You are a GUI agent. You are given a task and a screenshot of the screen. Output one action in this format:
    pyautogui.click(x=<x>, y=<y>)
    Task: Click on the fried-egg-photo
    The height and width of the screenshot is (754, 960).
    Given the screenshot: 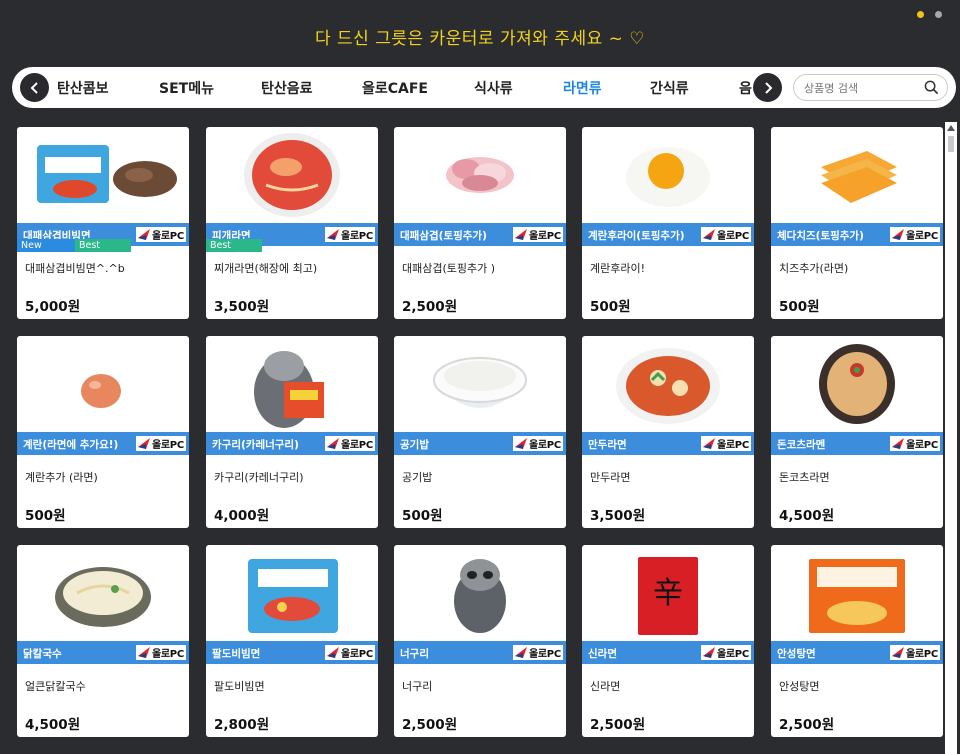 What is the action you would take?
    pyautogui.click(x=668, y=174)
    